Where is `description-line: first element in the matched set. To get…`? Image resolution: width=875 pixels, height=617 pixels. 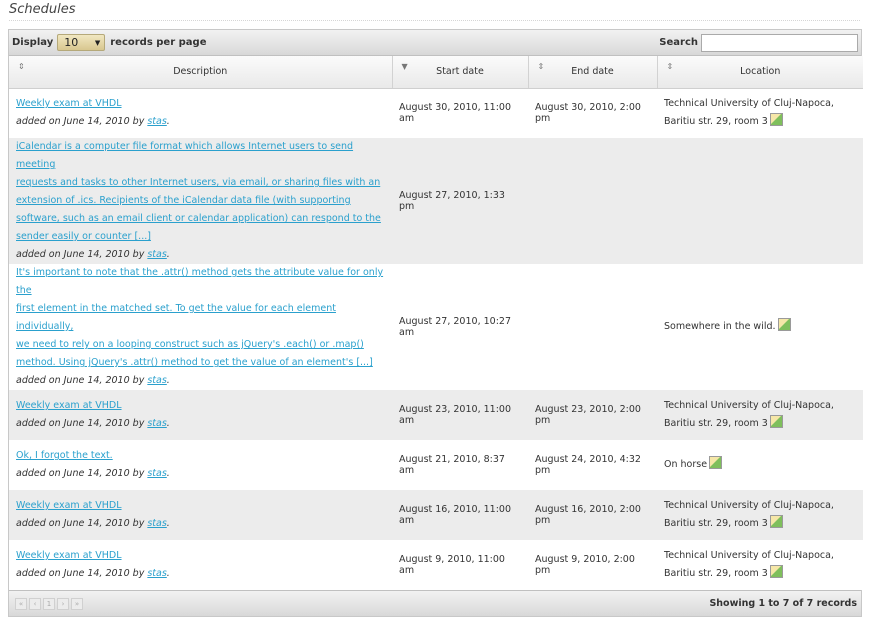
description-line: first element in the matched set. To get… is located at coordinates (176, 317).